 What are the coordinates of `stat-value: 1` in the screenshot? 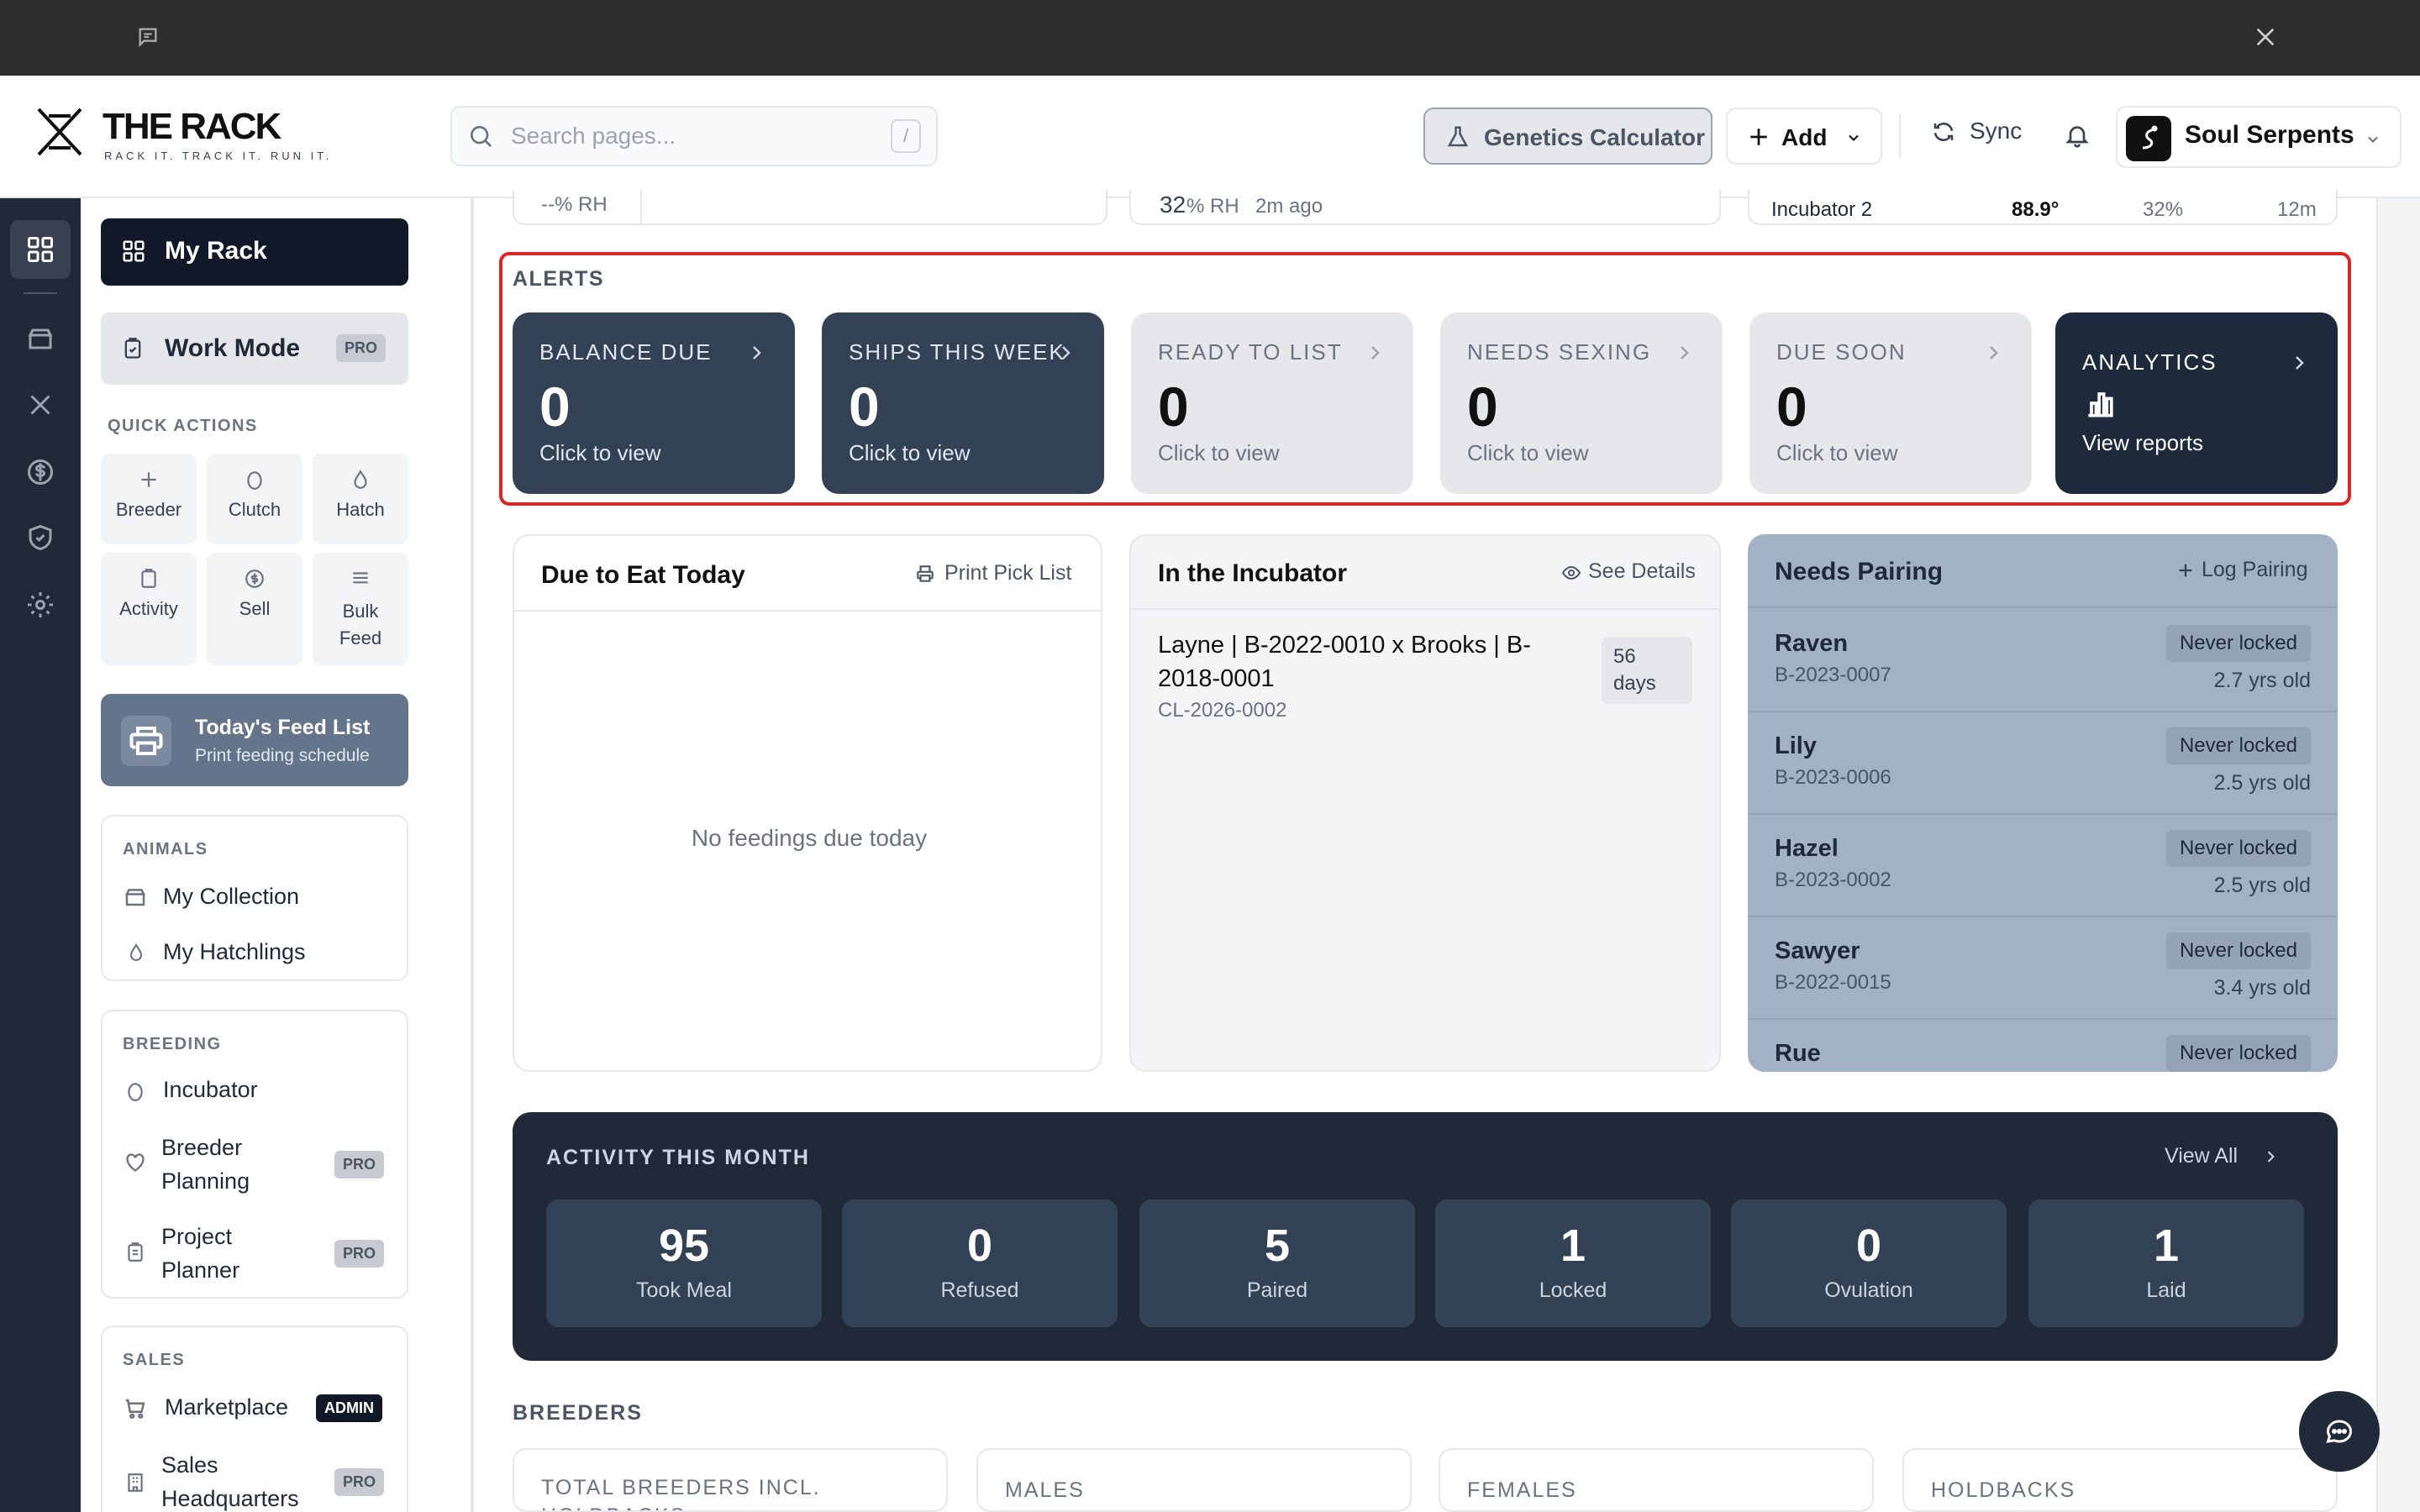 It's located at (2166, 1246).